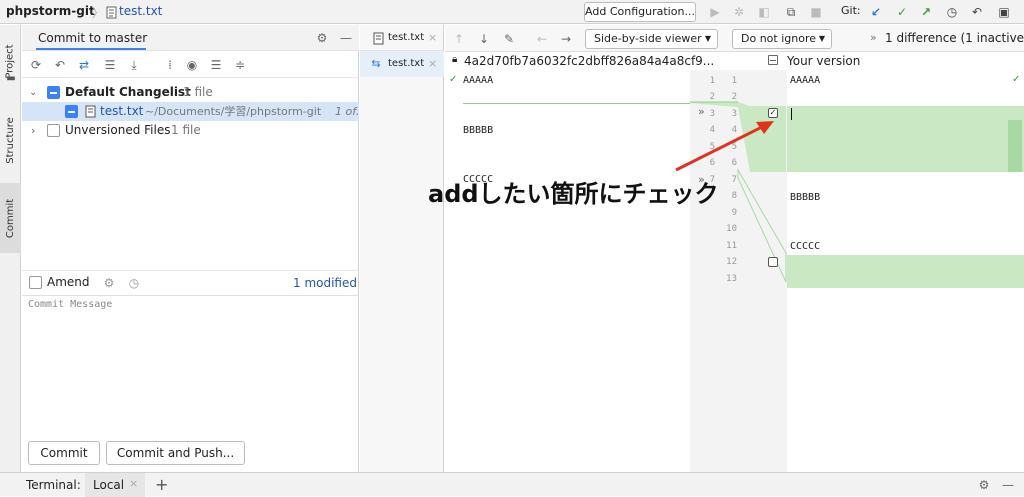 The height and width of the screenshot is (497, 1024). What do you see at coordinates (791, 114) in the screenshot?
I see `text-caret` at bounding box center [791, 114].